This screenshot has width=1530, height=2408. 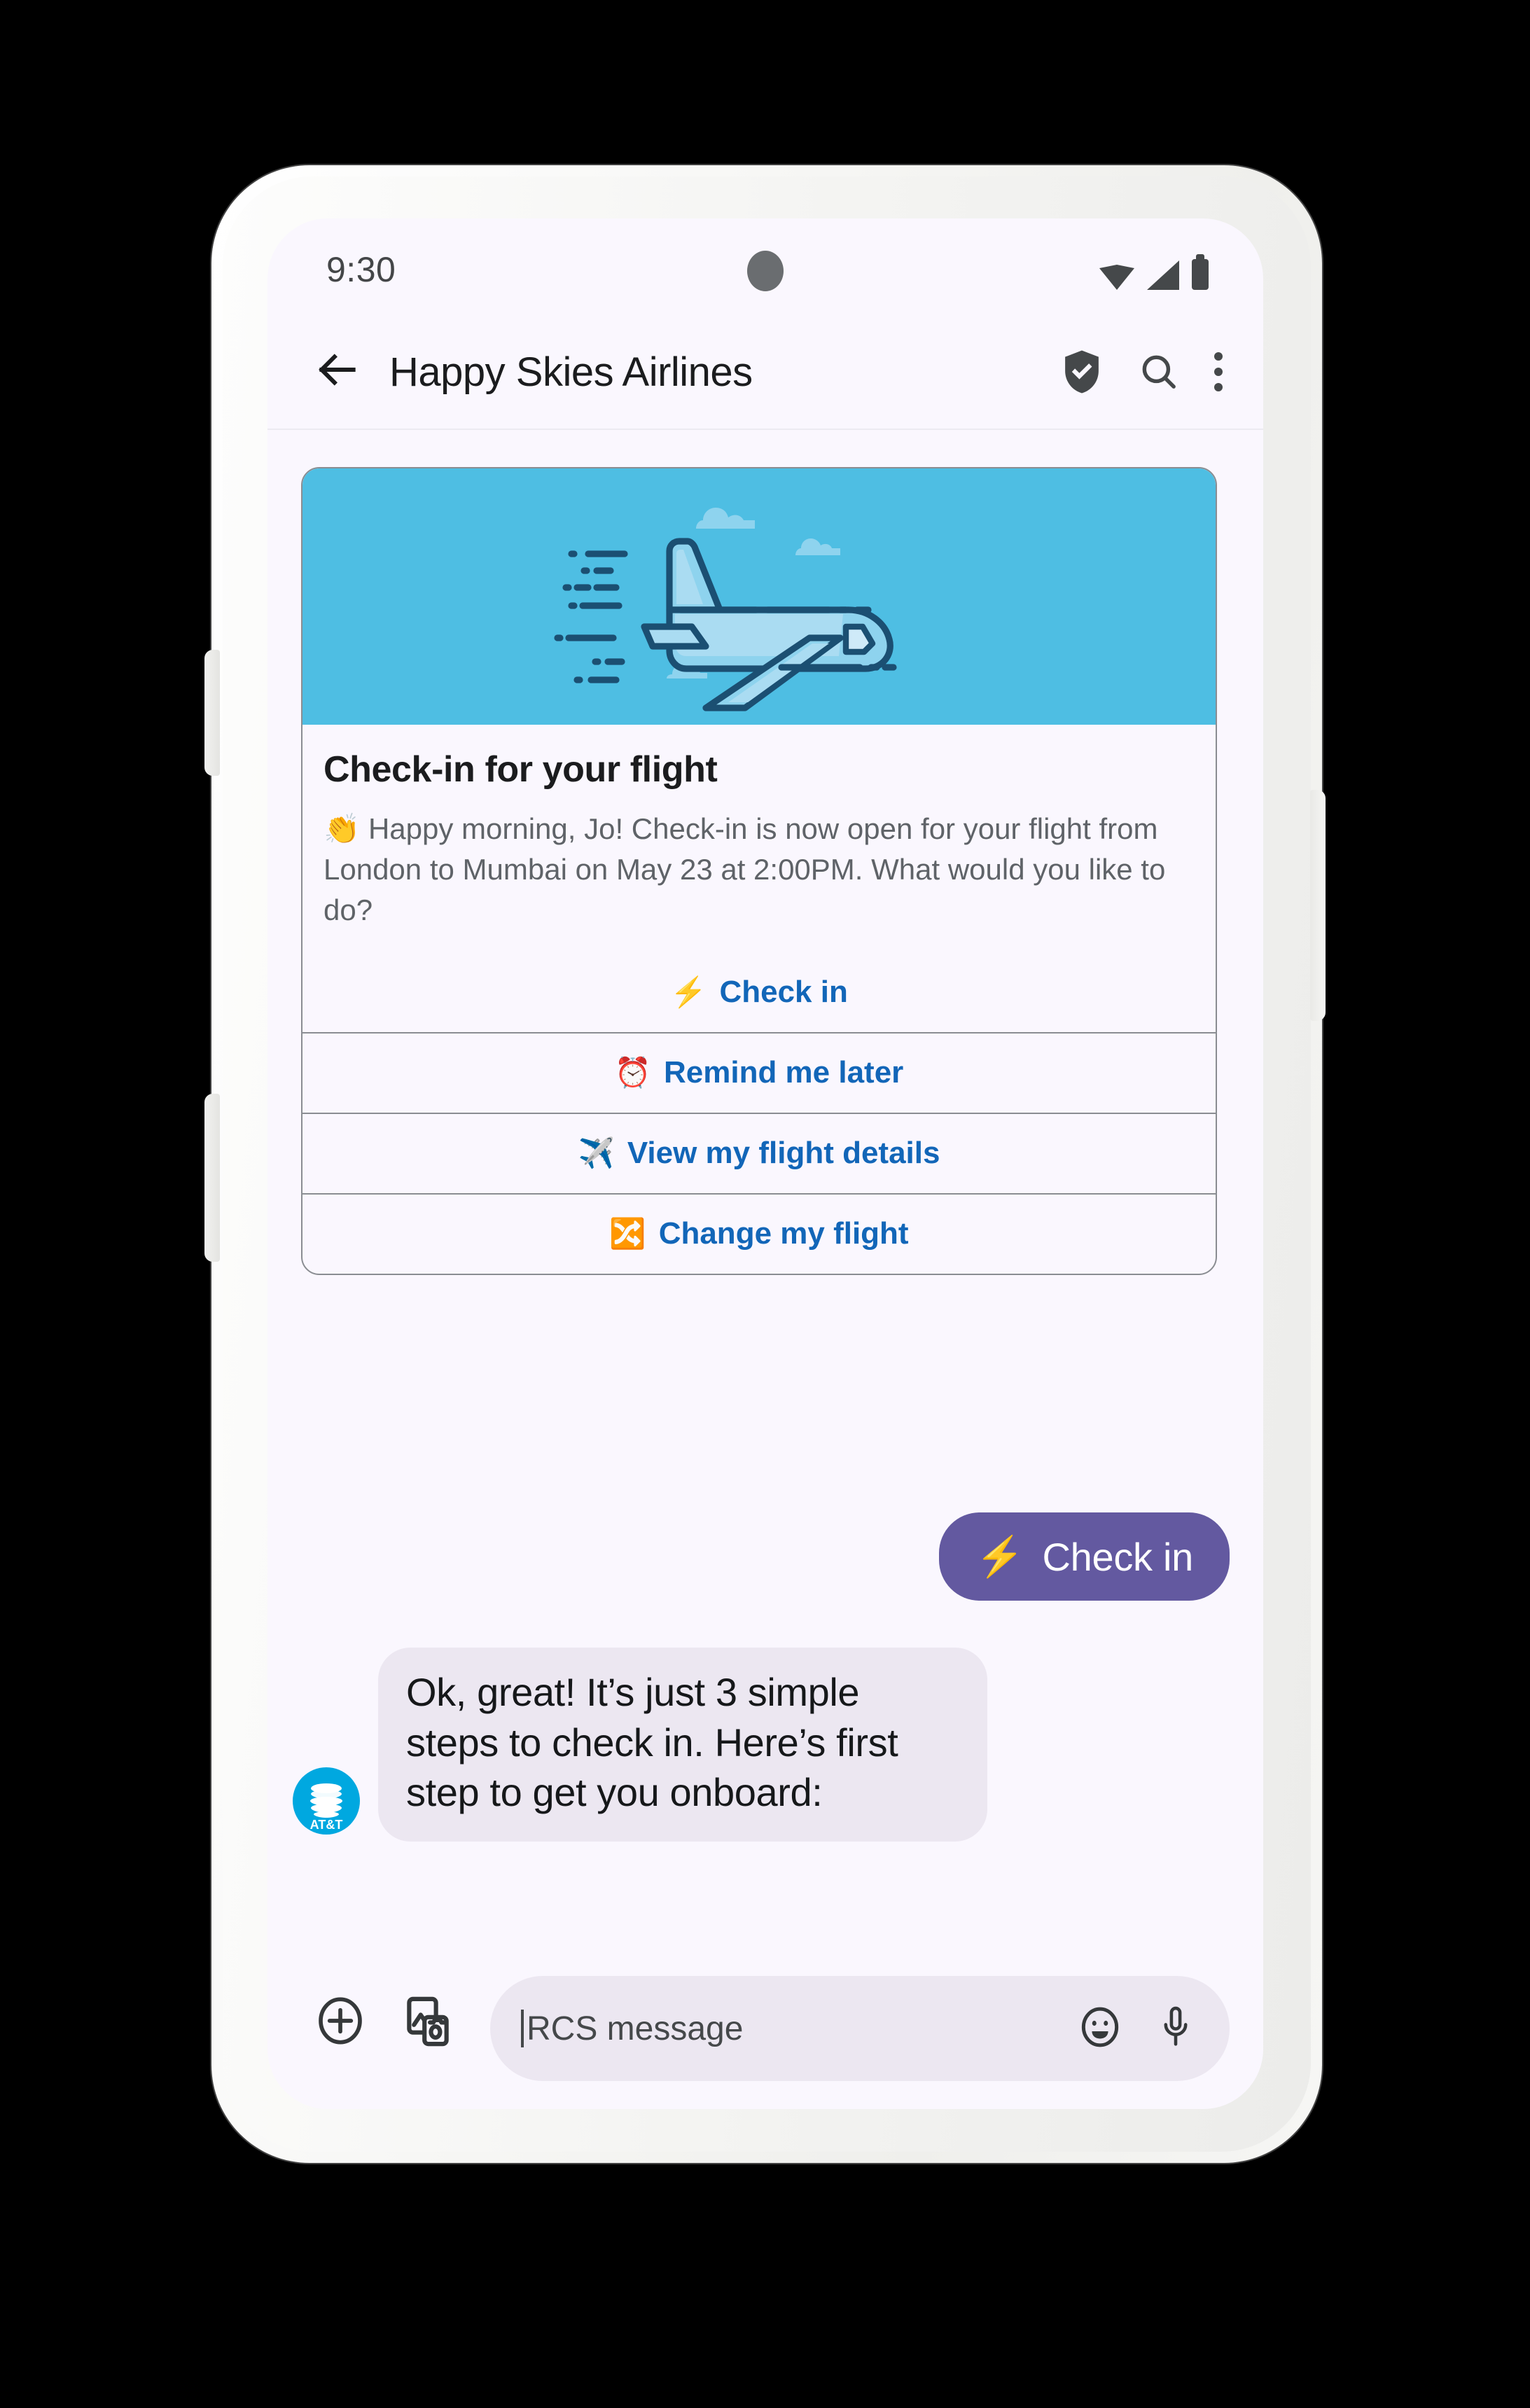 I want to click on message-input-pill: RCS message, so click(x=860, y=2028).